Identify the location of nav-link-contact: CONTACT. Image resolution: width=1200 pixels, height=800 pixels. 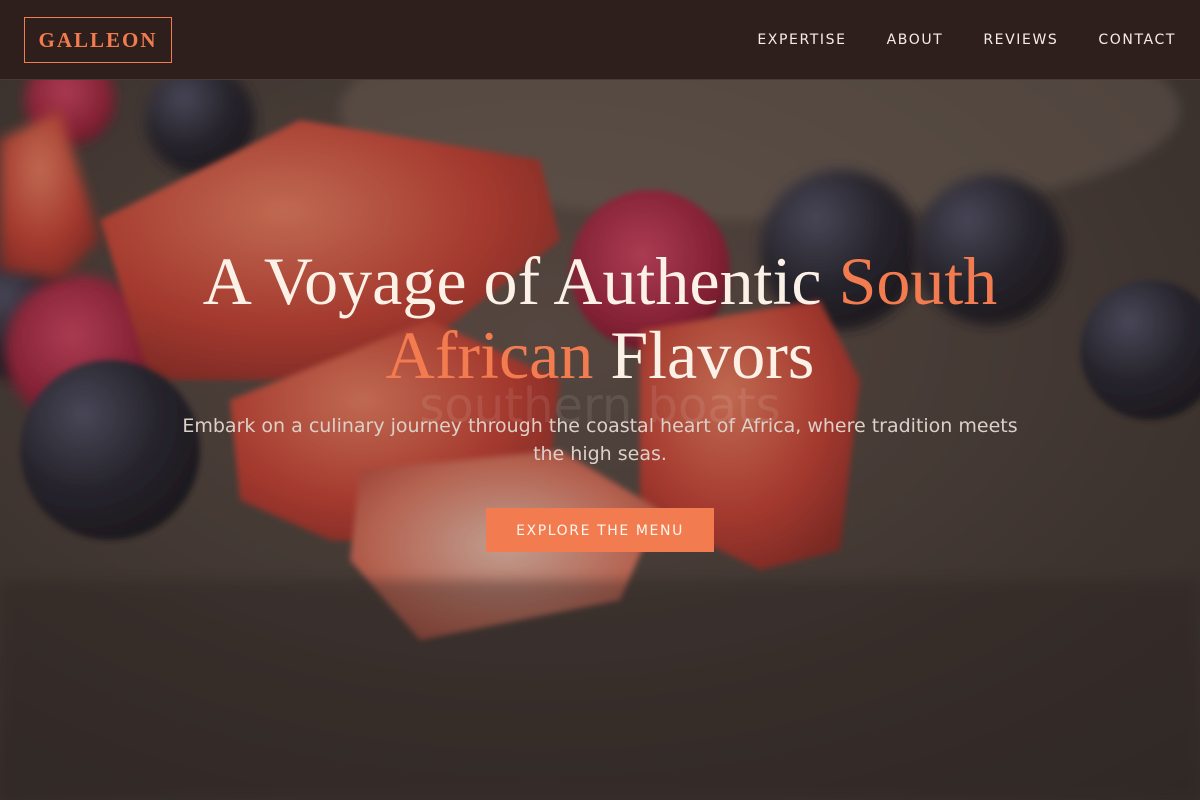
(1137, 40).